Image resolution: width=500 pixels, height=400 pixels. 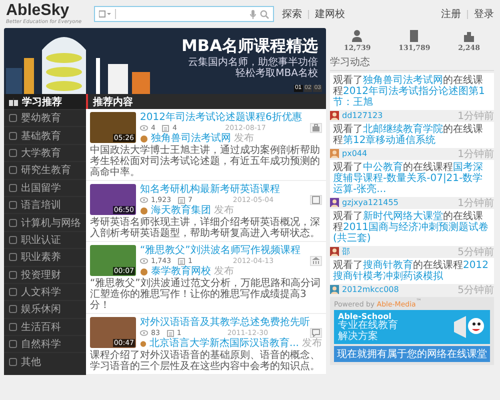 I want to click on square-icon, so click(x=316, y=200).